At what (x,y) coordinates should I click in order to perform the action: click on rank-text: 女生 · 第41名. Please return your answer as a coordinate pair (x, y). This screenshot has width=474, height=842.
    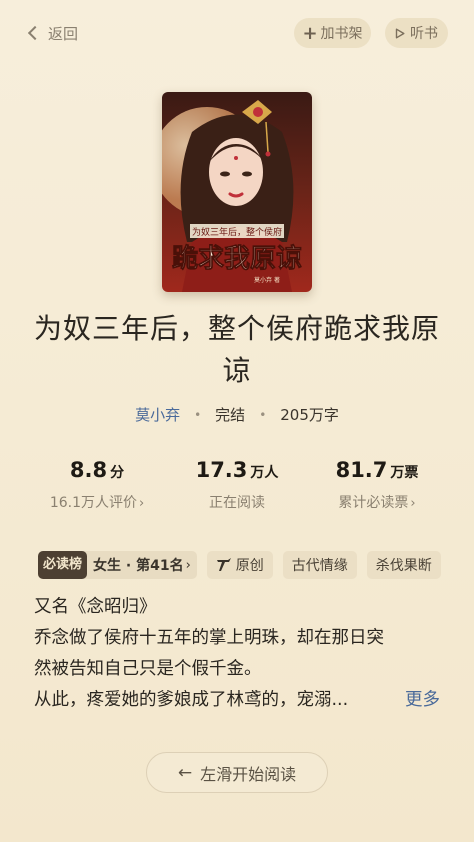
    Looking at the image, I should click on (138, 566).